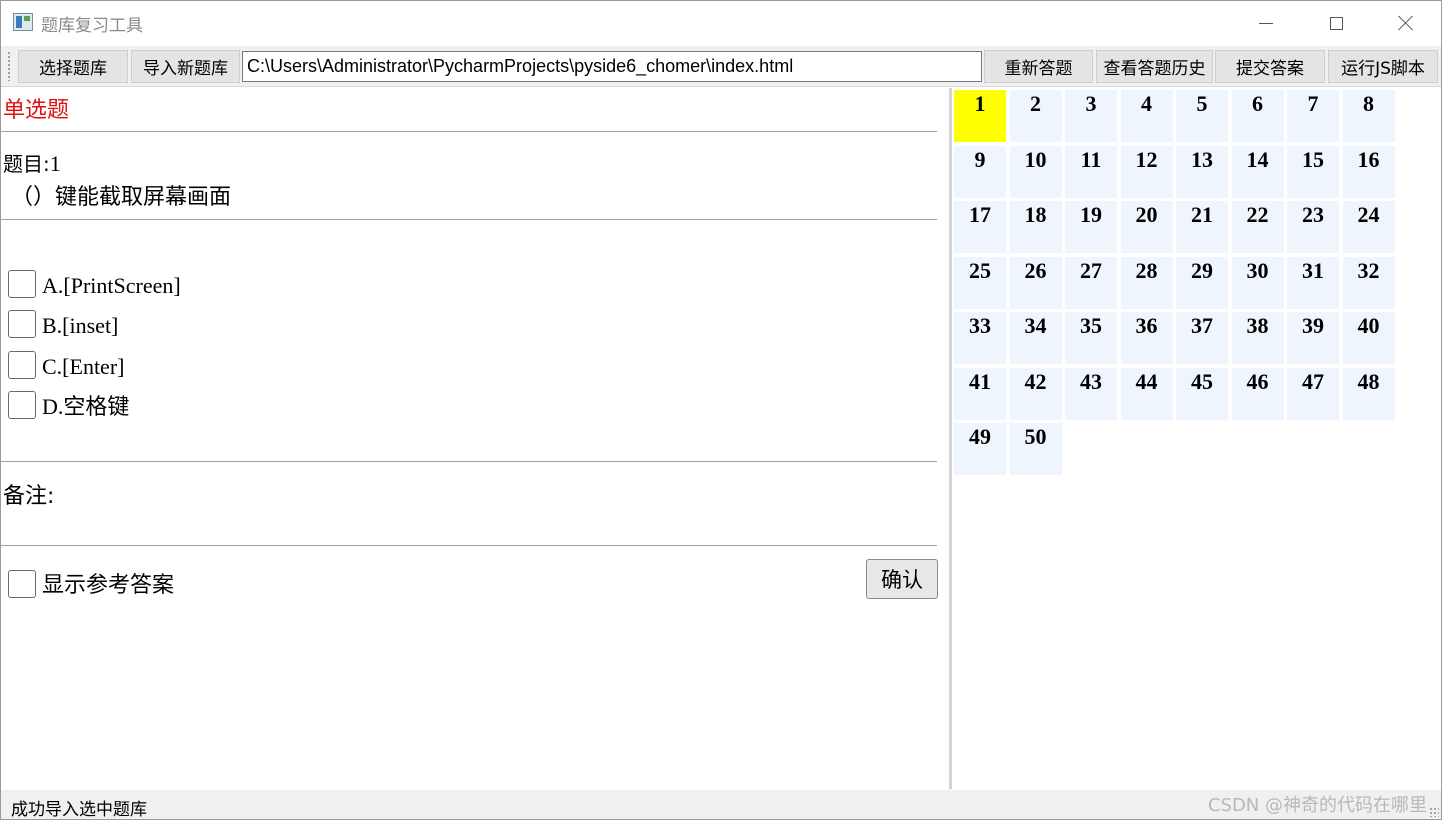 The image size is (1442, 820). What do you see at coordinates (26, 164) in the screenshot?
I see `question-number-label: 题目:` at bounding box center [26, 164].